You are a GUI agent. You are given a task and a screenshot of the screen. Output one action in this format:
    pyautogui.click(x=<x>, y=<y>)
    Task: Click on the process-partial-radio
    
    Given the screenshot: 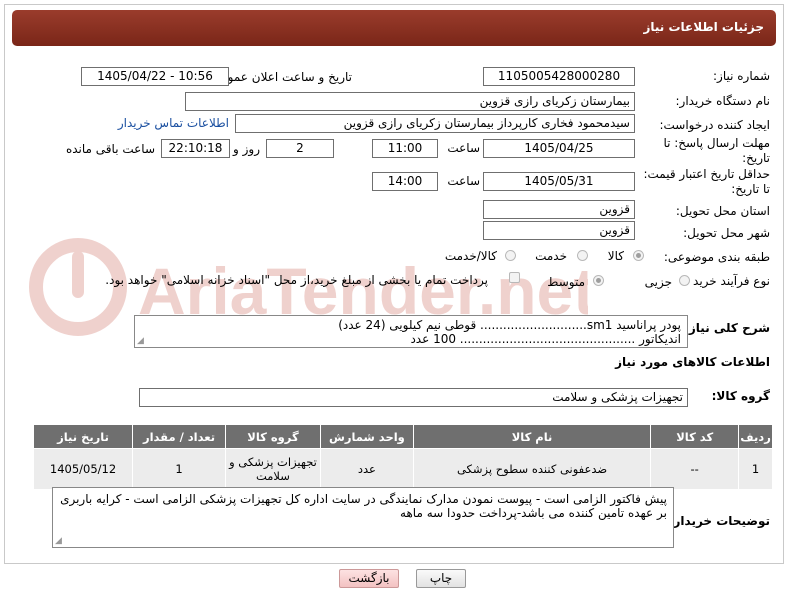 What is the action you would take?
    pyautogui.click(x=684, y=280)
    